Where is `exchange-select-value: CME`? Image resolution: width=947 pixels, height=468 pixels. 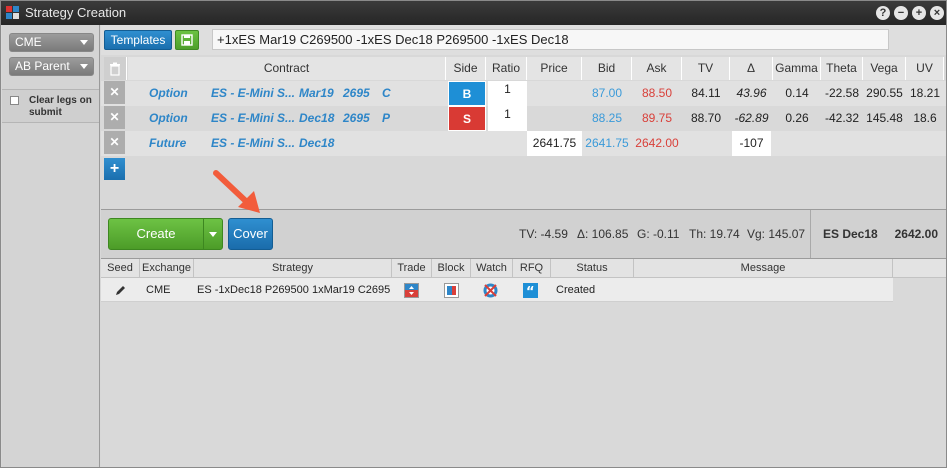
exchange-select-value: CME is located at coordinates (28, 42).